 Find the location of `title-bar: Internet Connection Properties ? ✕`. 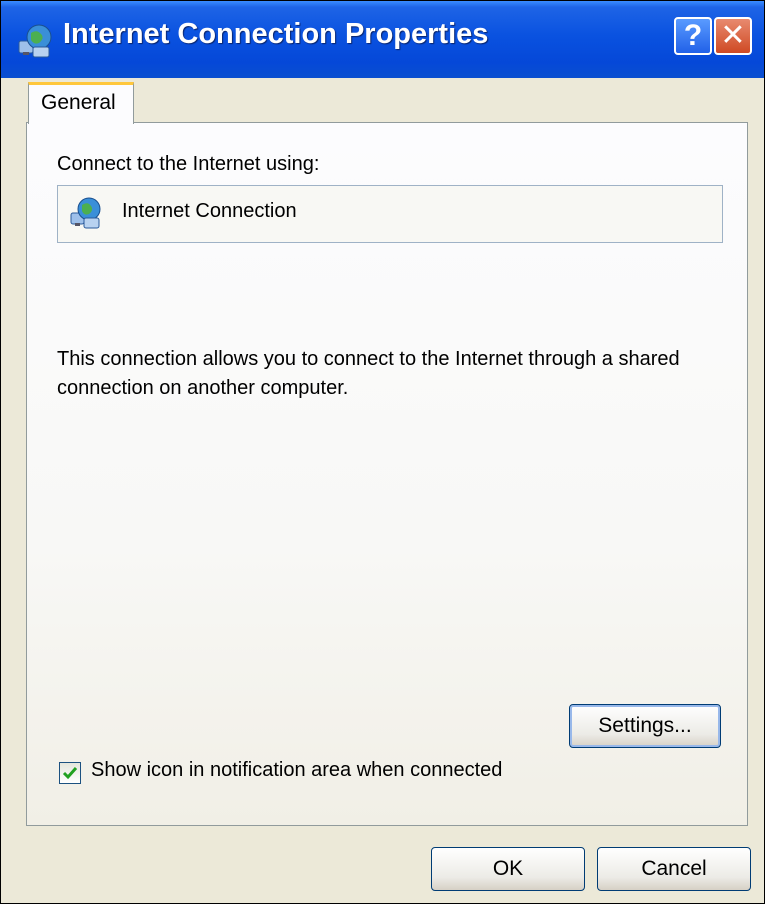

title-bar: Internet Connection Properties ? ✕ is located at coordinates (382, 39).